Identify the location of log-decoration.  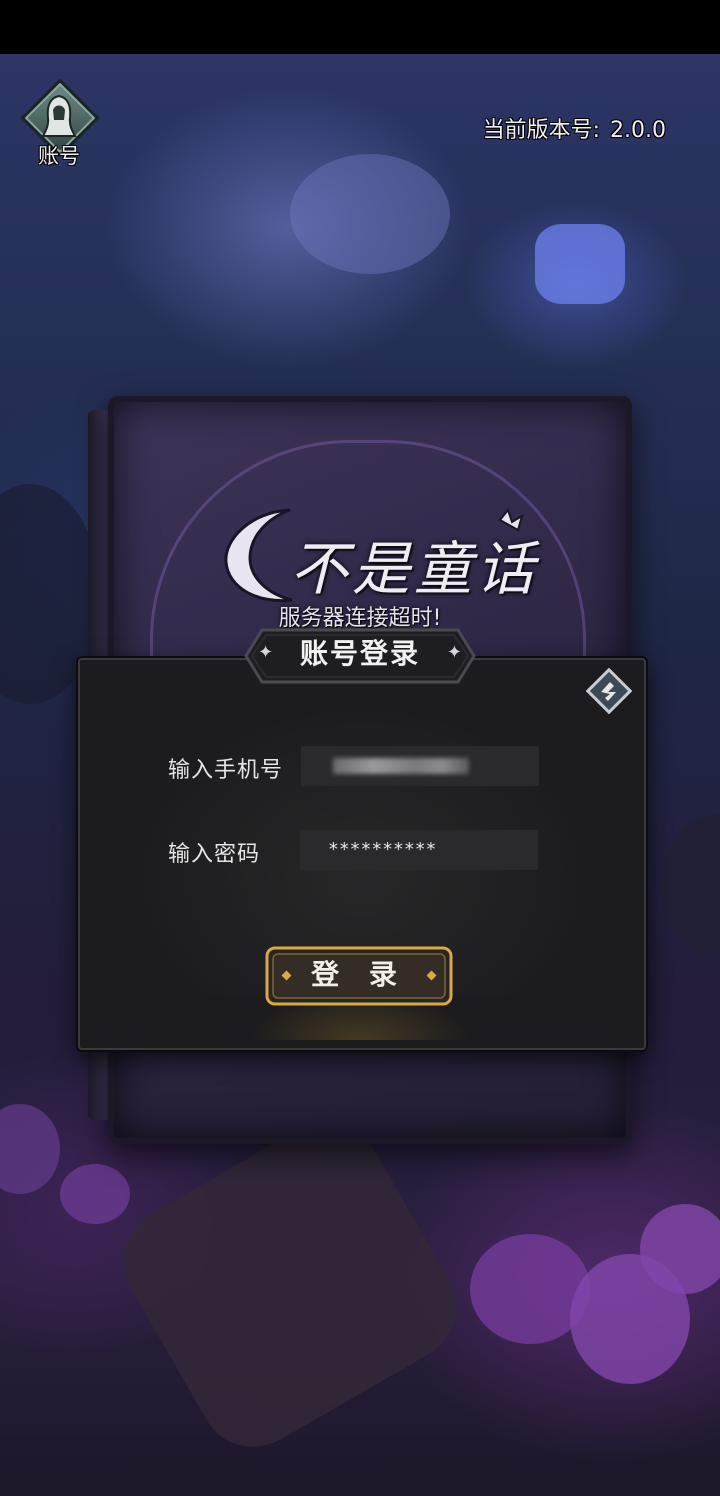
(290, 1284).